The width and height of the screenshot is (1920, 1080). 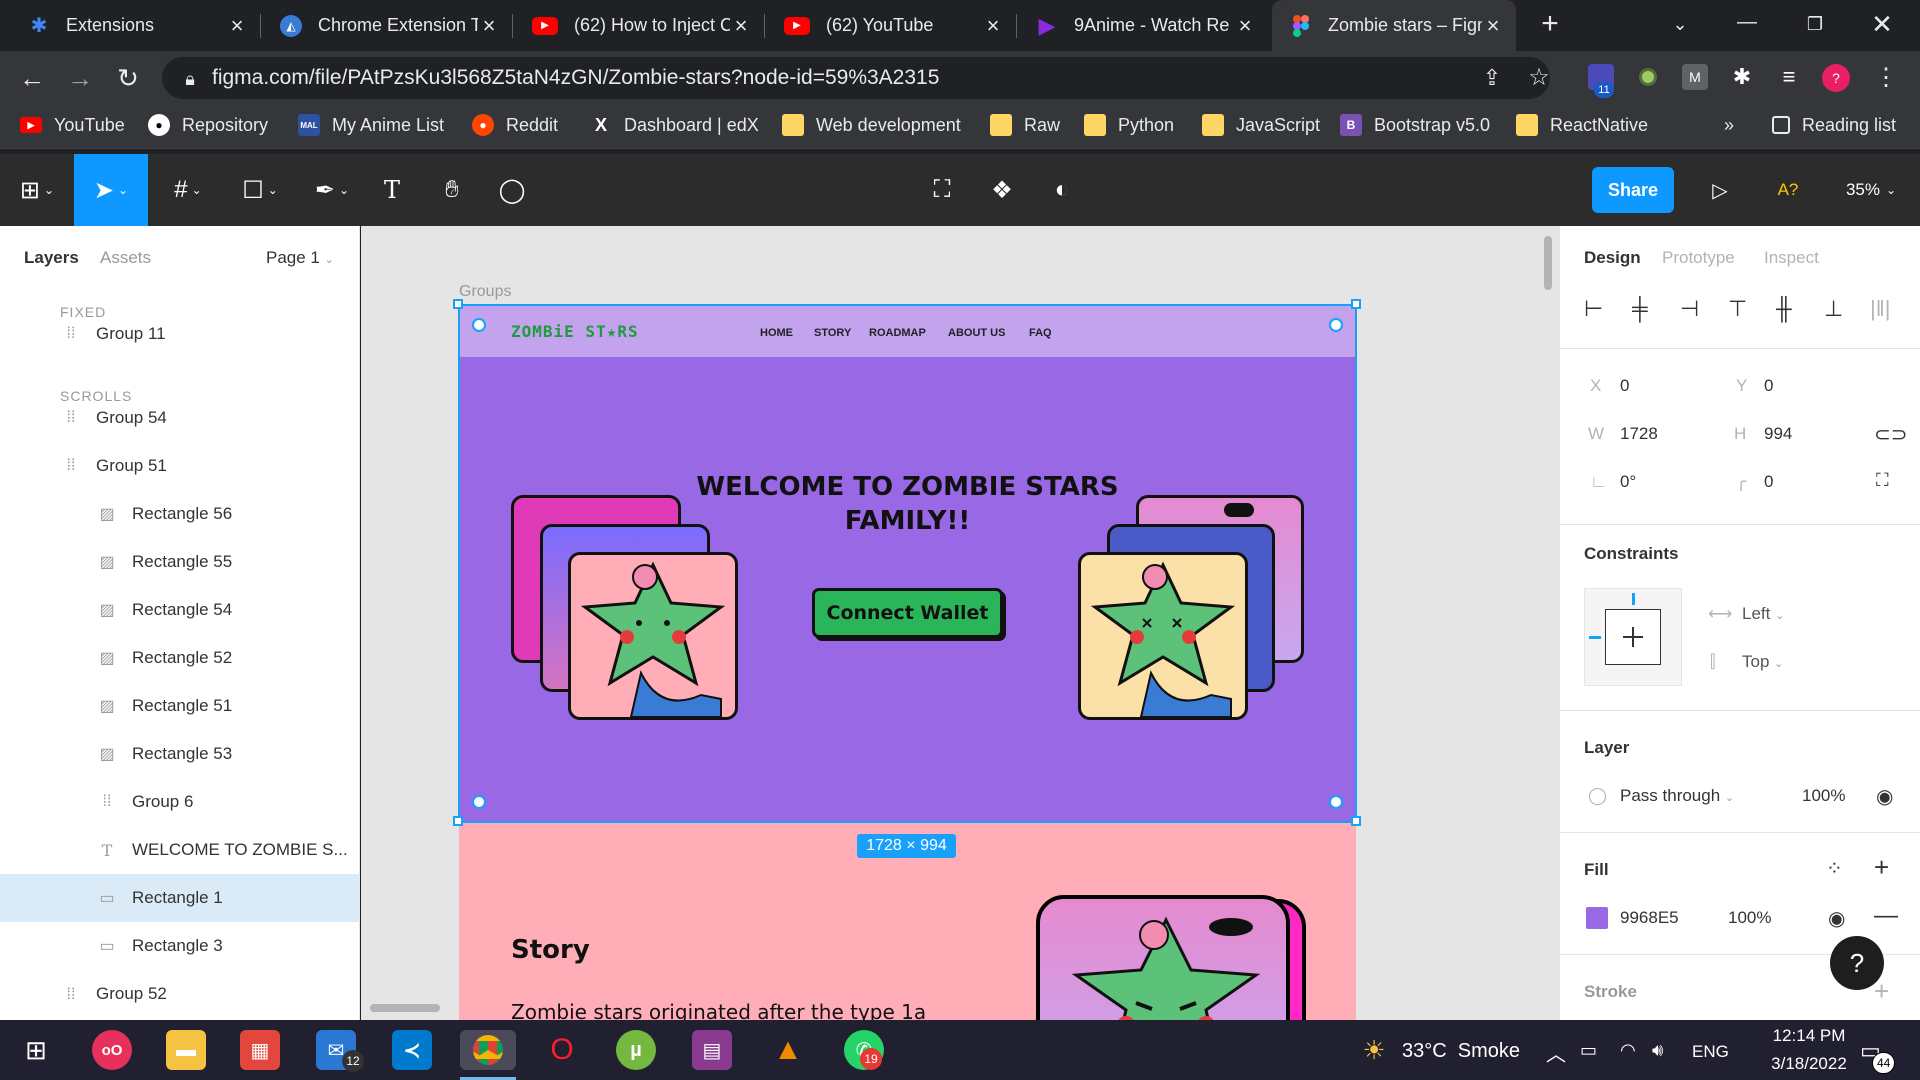 I want to click on back-button: ←, so click(x=32, y=78).